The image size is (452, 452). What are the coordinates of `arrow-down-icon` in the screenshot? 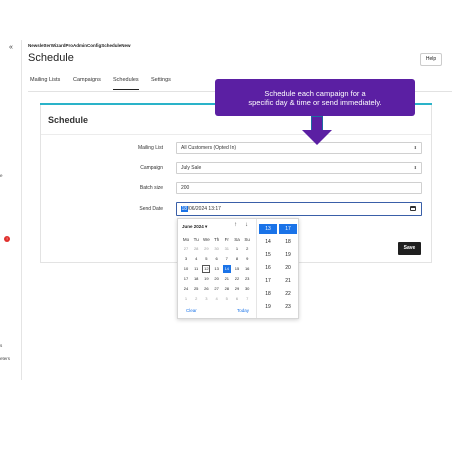 It's located at (317, 123).